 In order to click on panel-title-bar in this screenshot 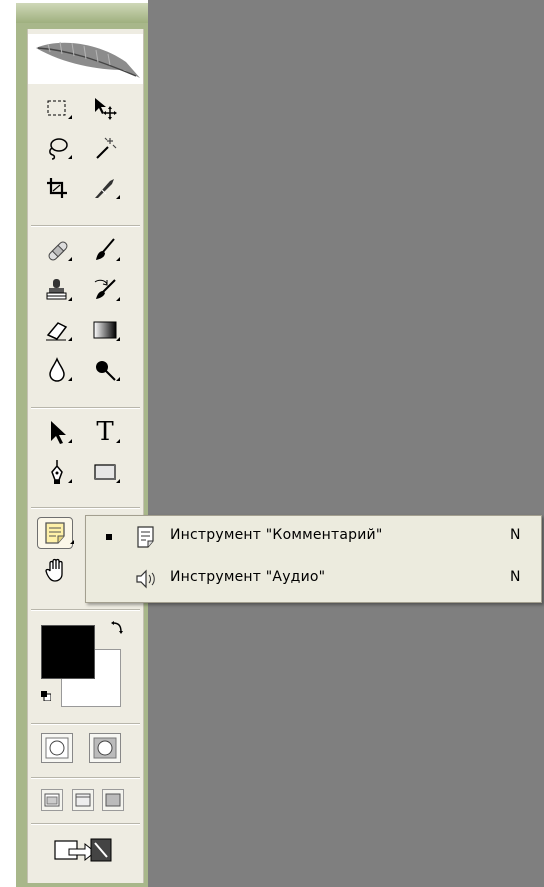, I will do `click(82, 13)`.